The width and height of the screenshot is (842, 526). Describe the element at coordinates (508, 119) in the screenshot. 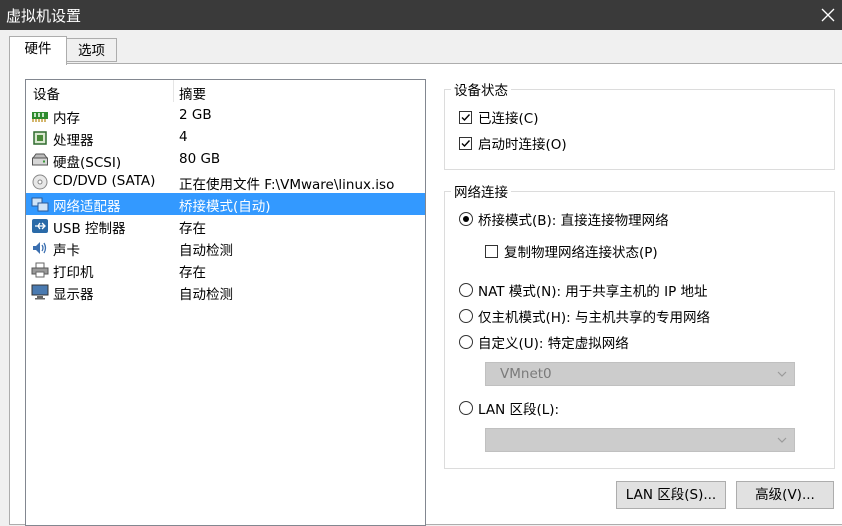

I see `connected-label: 已连接(C)` at that location.